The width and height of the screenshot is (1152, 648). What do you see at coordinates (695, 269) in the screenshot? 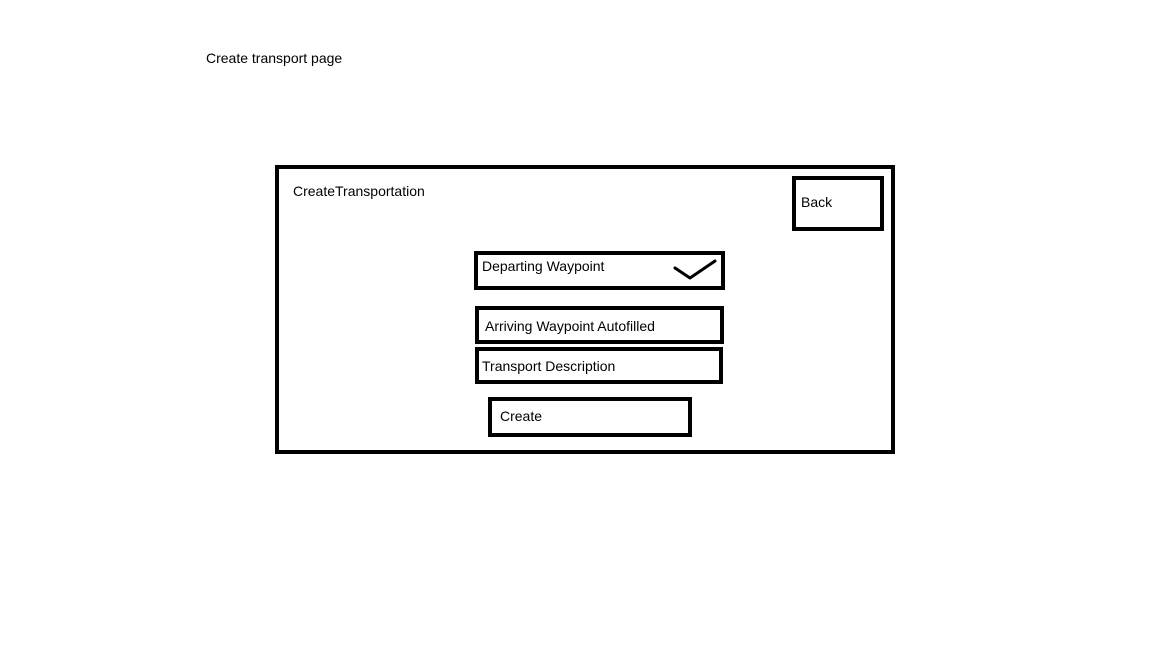
I see `check-icon` at bounding box center [695, 269].